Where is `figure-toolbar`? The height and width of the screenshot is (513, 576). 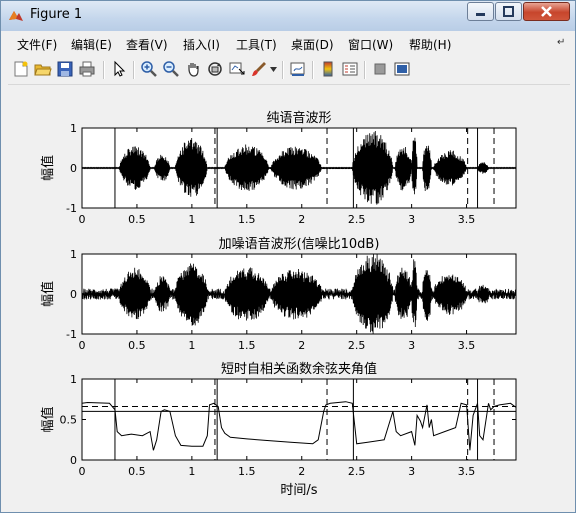
figure-toolbar is located at coordinates (289, 70).